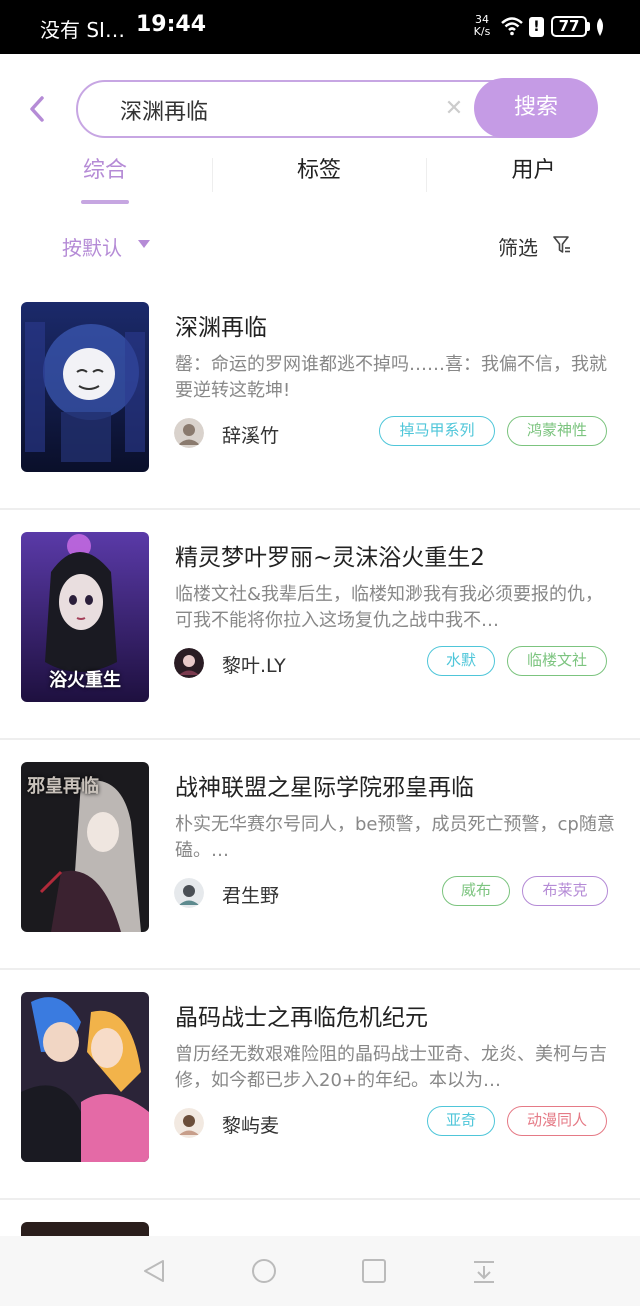  I want to click on result-tabs: 综合 标签 用户, so click(320, 178).